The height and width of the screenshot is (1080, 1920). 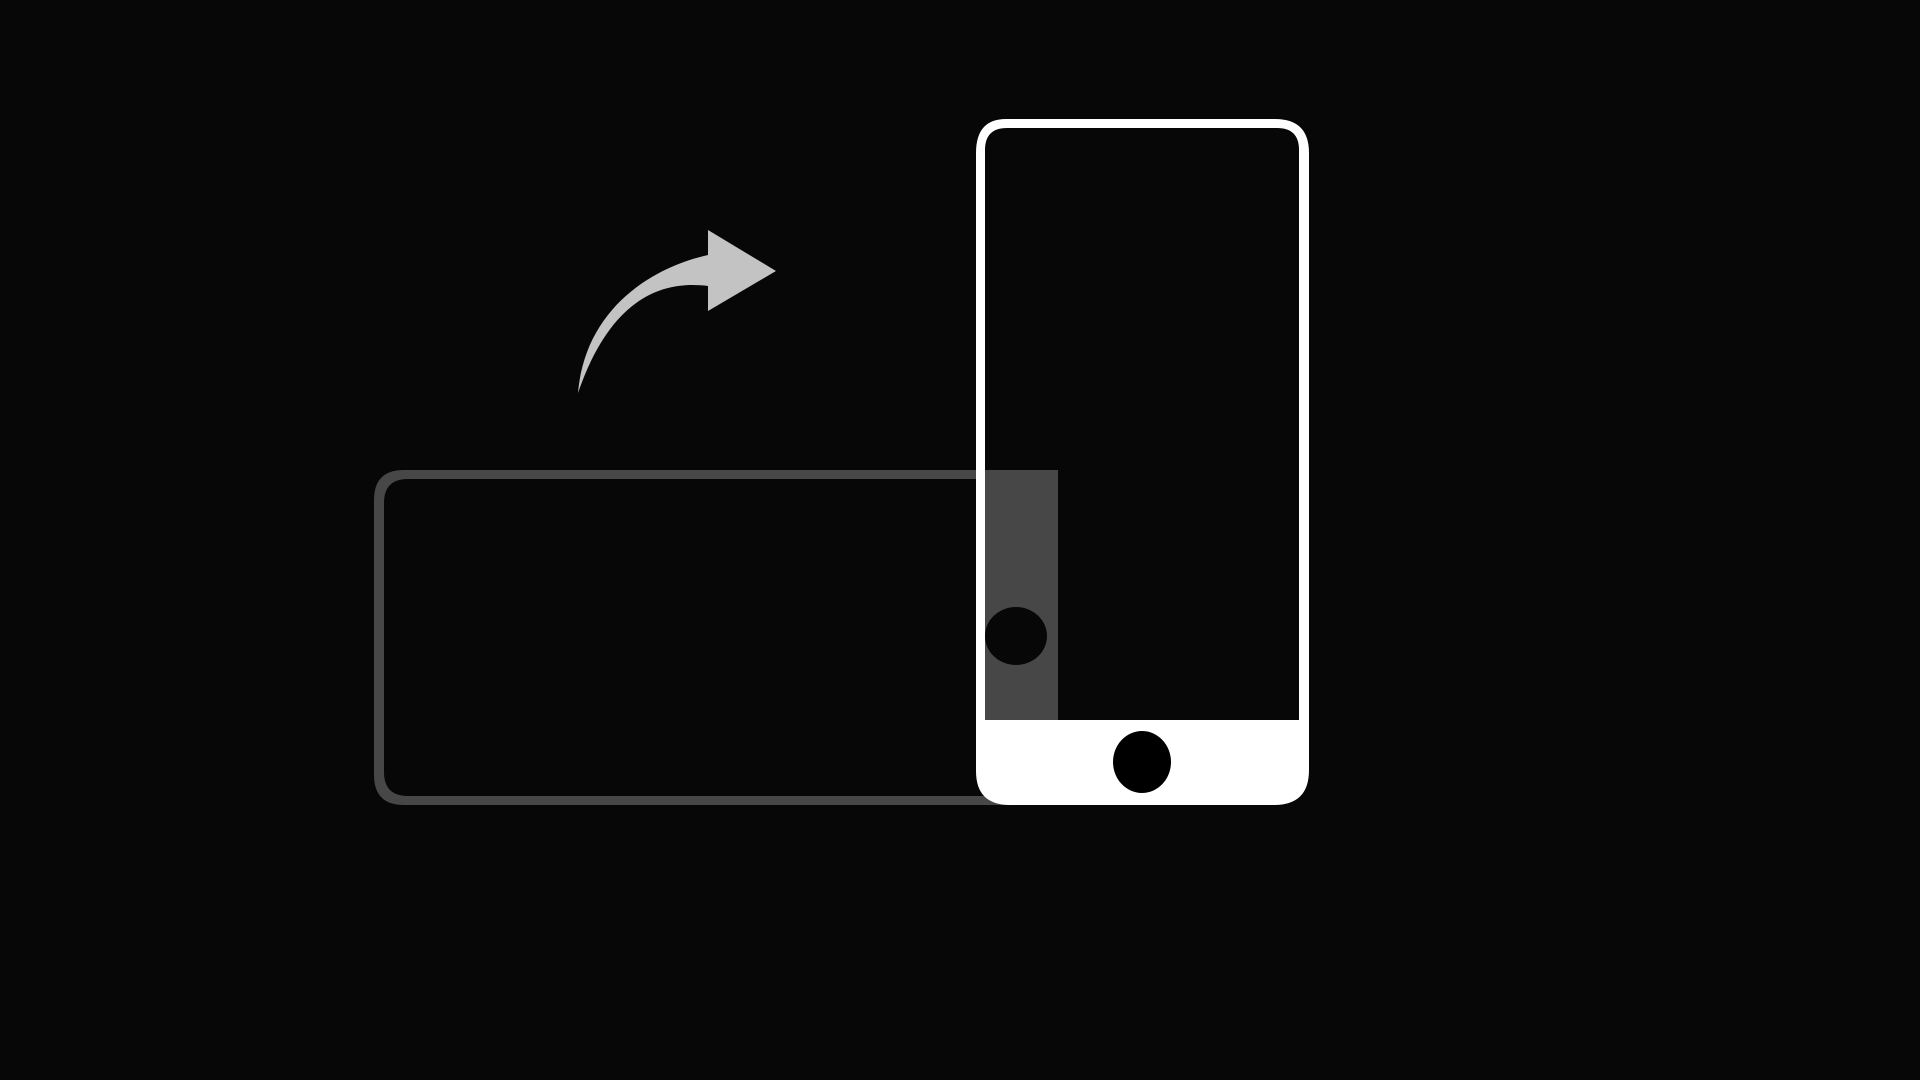 What do you see at coordinates (1142, 462) in the screenshot?
I see `portrait-phone-icon` at bounding box center [1142, 462].